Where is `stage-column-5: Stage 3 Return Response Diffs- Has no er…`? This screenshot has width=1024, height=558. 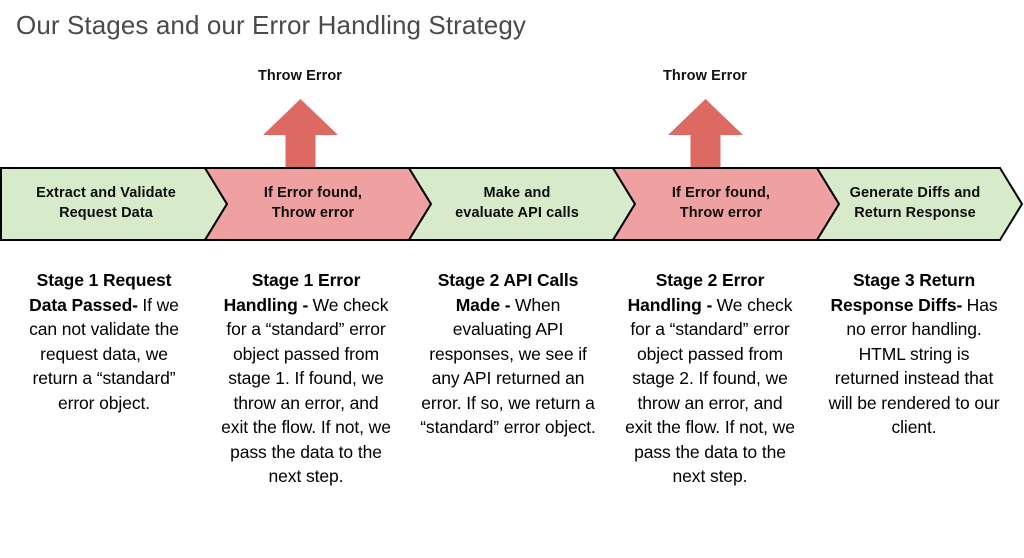
stage-column-5: Stage 3 Return Response Diffs- Has no er… is located at coordinates (914, 354).